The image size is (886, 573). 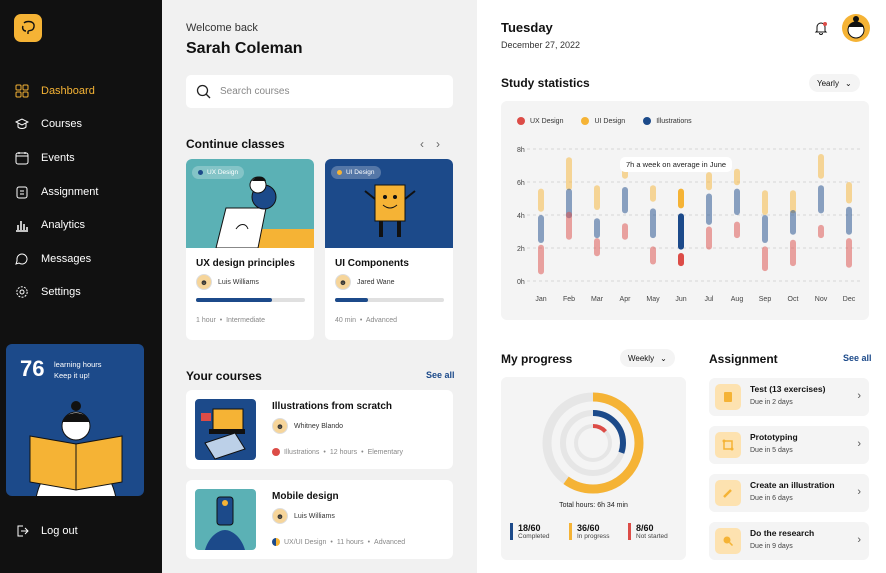 I want to click on current-date: December 27, 2022, so click(x=541, y=45).